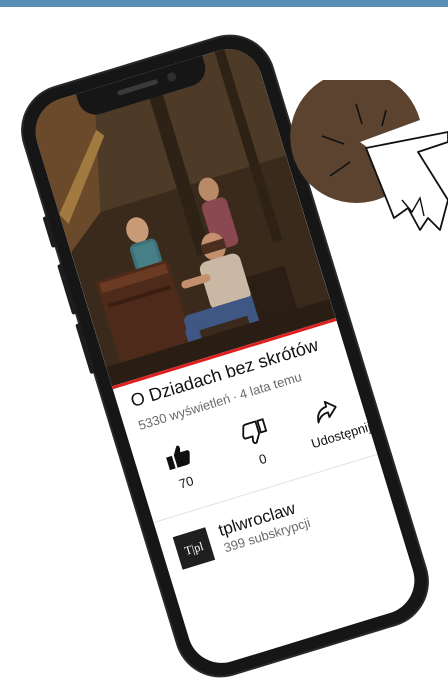  Describe the element at coordinates (327, 412) in the screenshot. I see `share-icon` at that location.